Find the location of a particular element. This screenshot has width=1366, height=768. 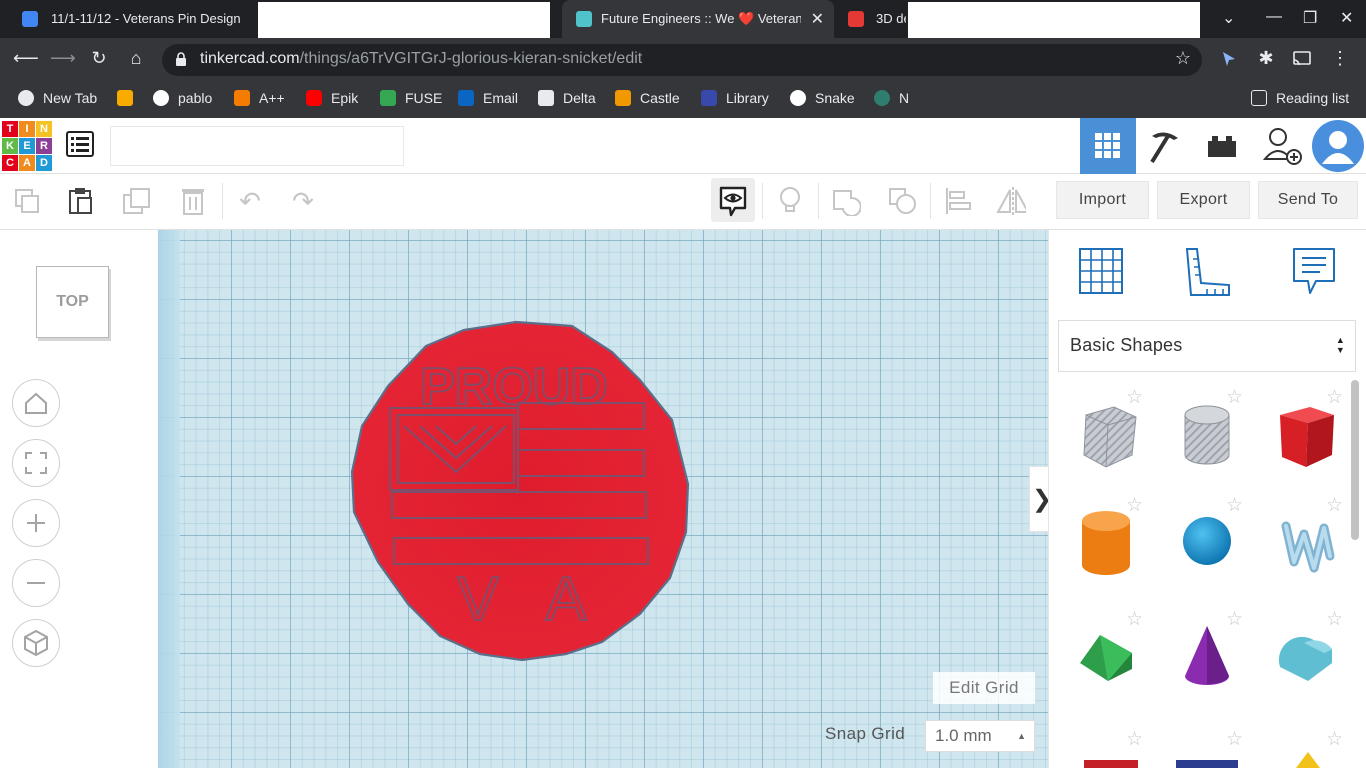

lock-icon is located at coordinates (181, 59).